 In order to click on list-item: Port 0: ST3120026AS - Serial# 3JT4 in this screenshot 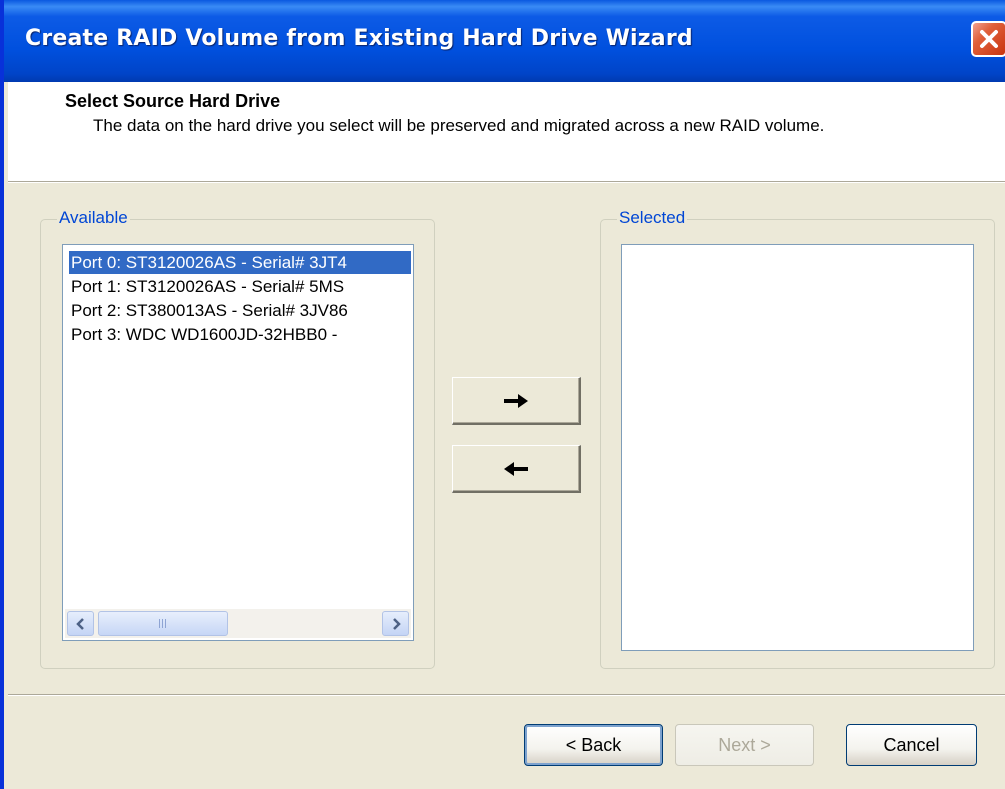, I will do `click(240, 262)`.